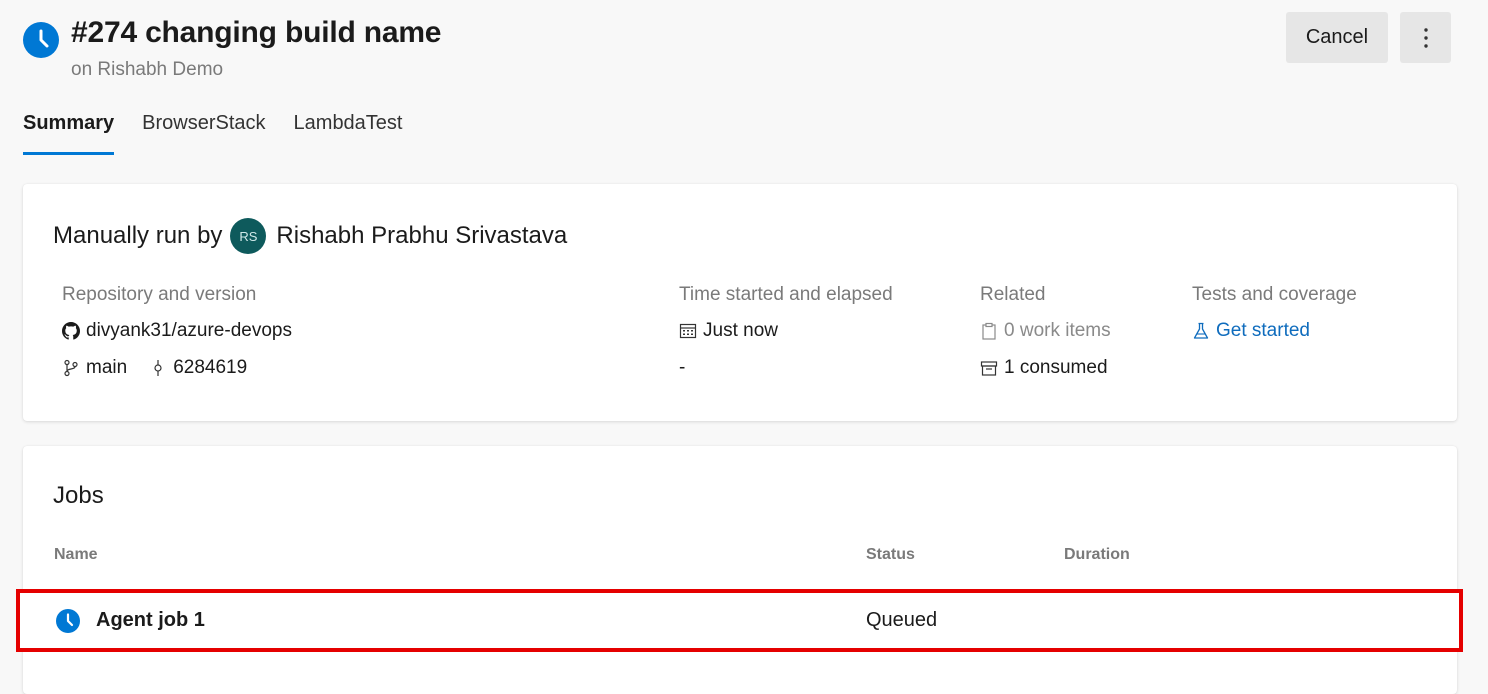 Image resolution: width=1488 pixels, height=694 pixels. What do you see at coordinates (890, 555) in the screenshot?
I see `column-header-status: Status` at bounding box center [890, 555].